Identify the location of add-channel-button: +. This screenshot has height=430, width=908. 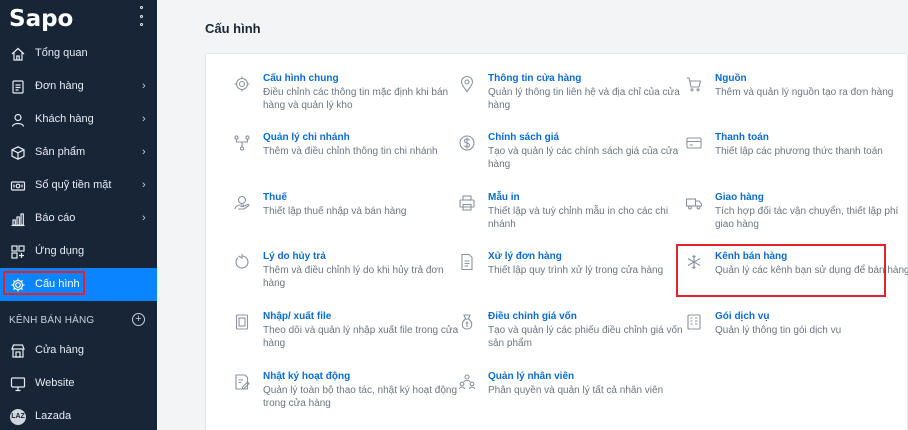
(138, 319).